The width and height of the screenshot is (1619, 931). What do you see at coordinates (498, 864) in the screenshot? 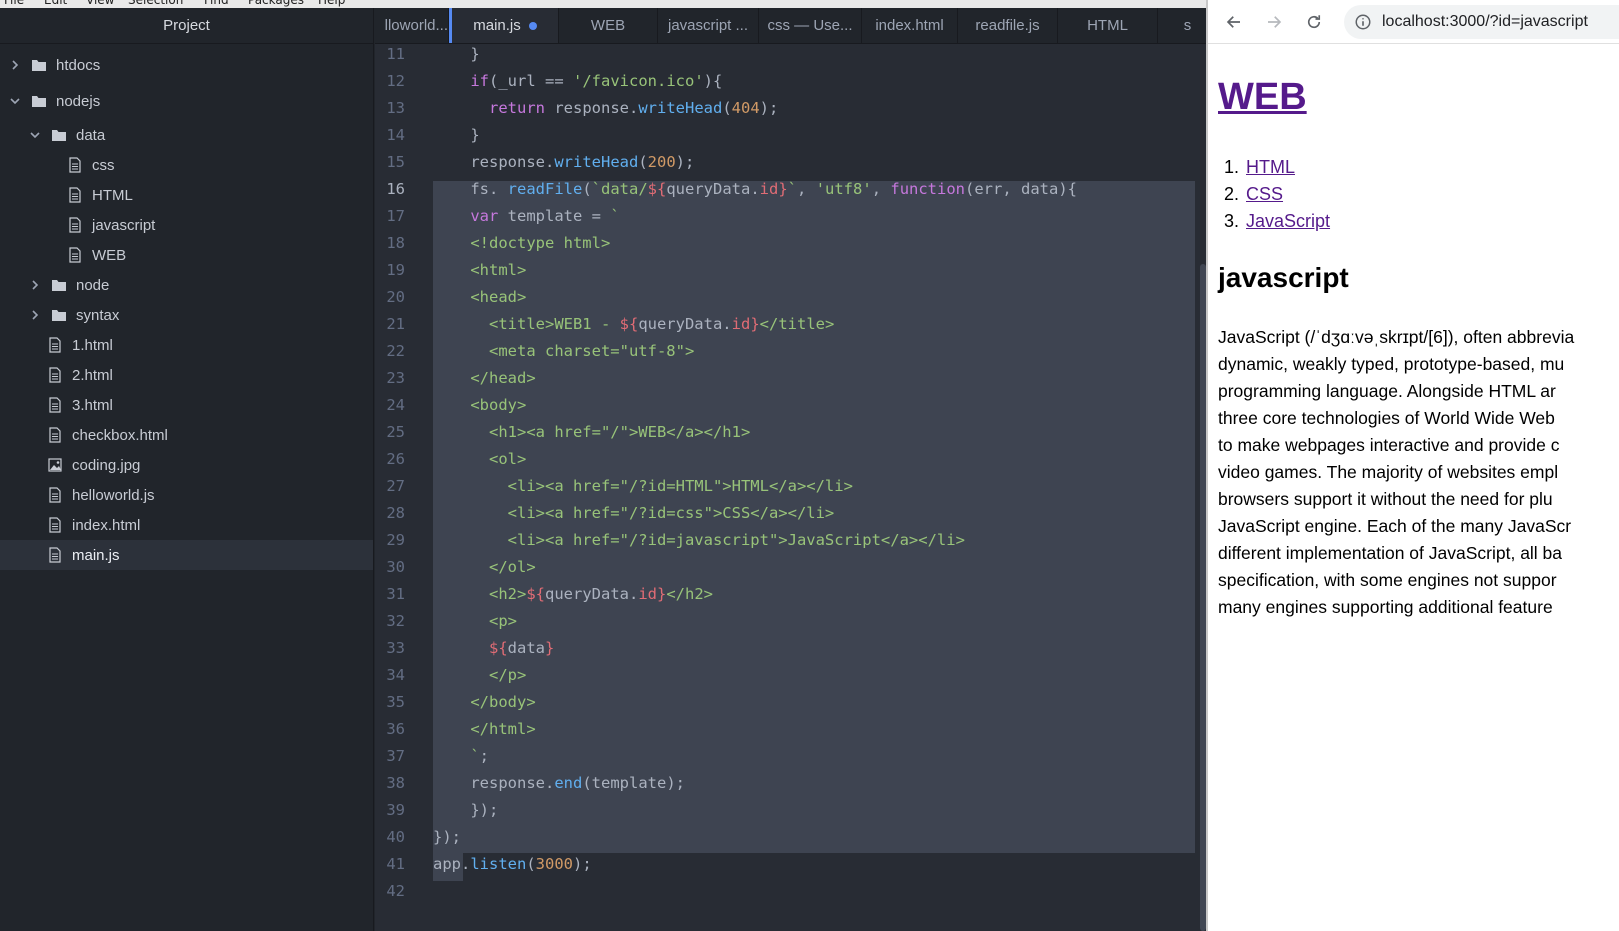
I see `code-token: listen` at bounding box center [498, 864].